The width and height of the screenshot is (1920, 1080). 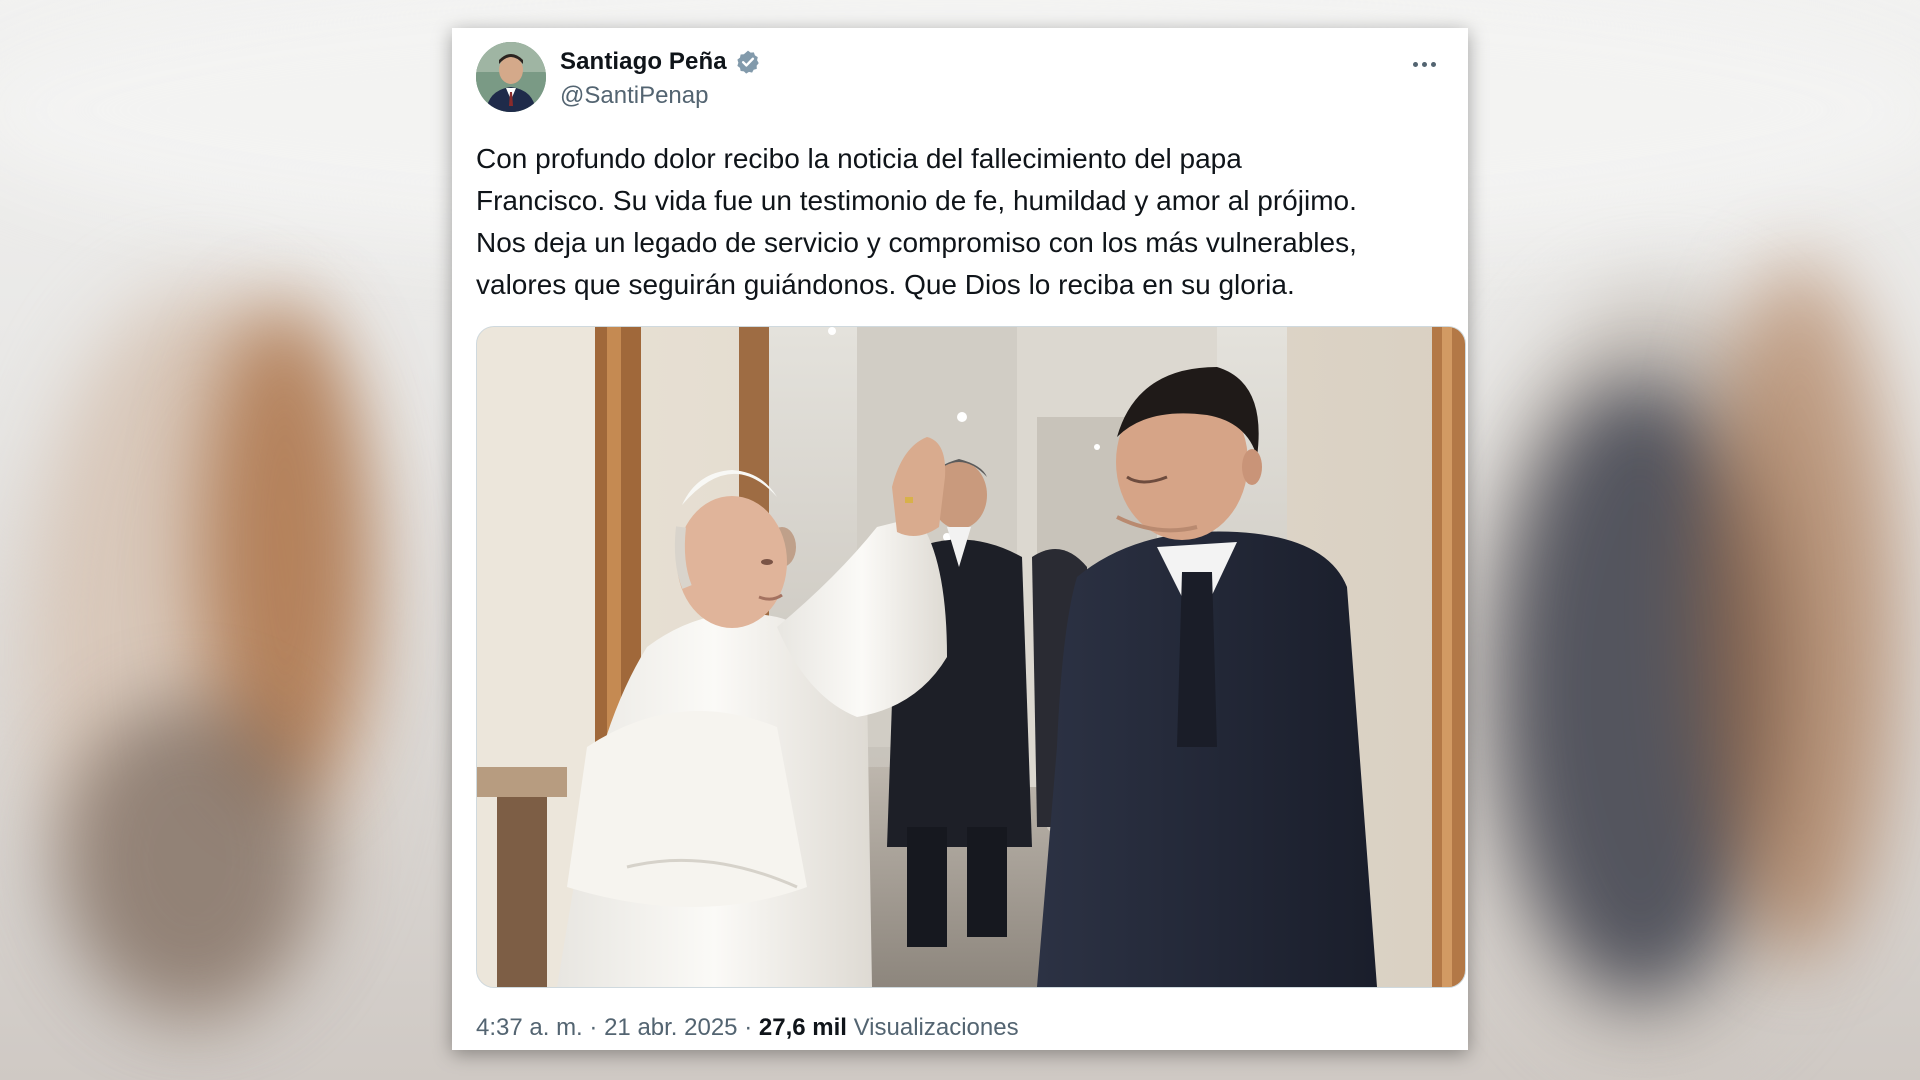 I want to click on author-names: Santiago Peña @SantiPenap, so click(x=660, y=79).